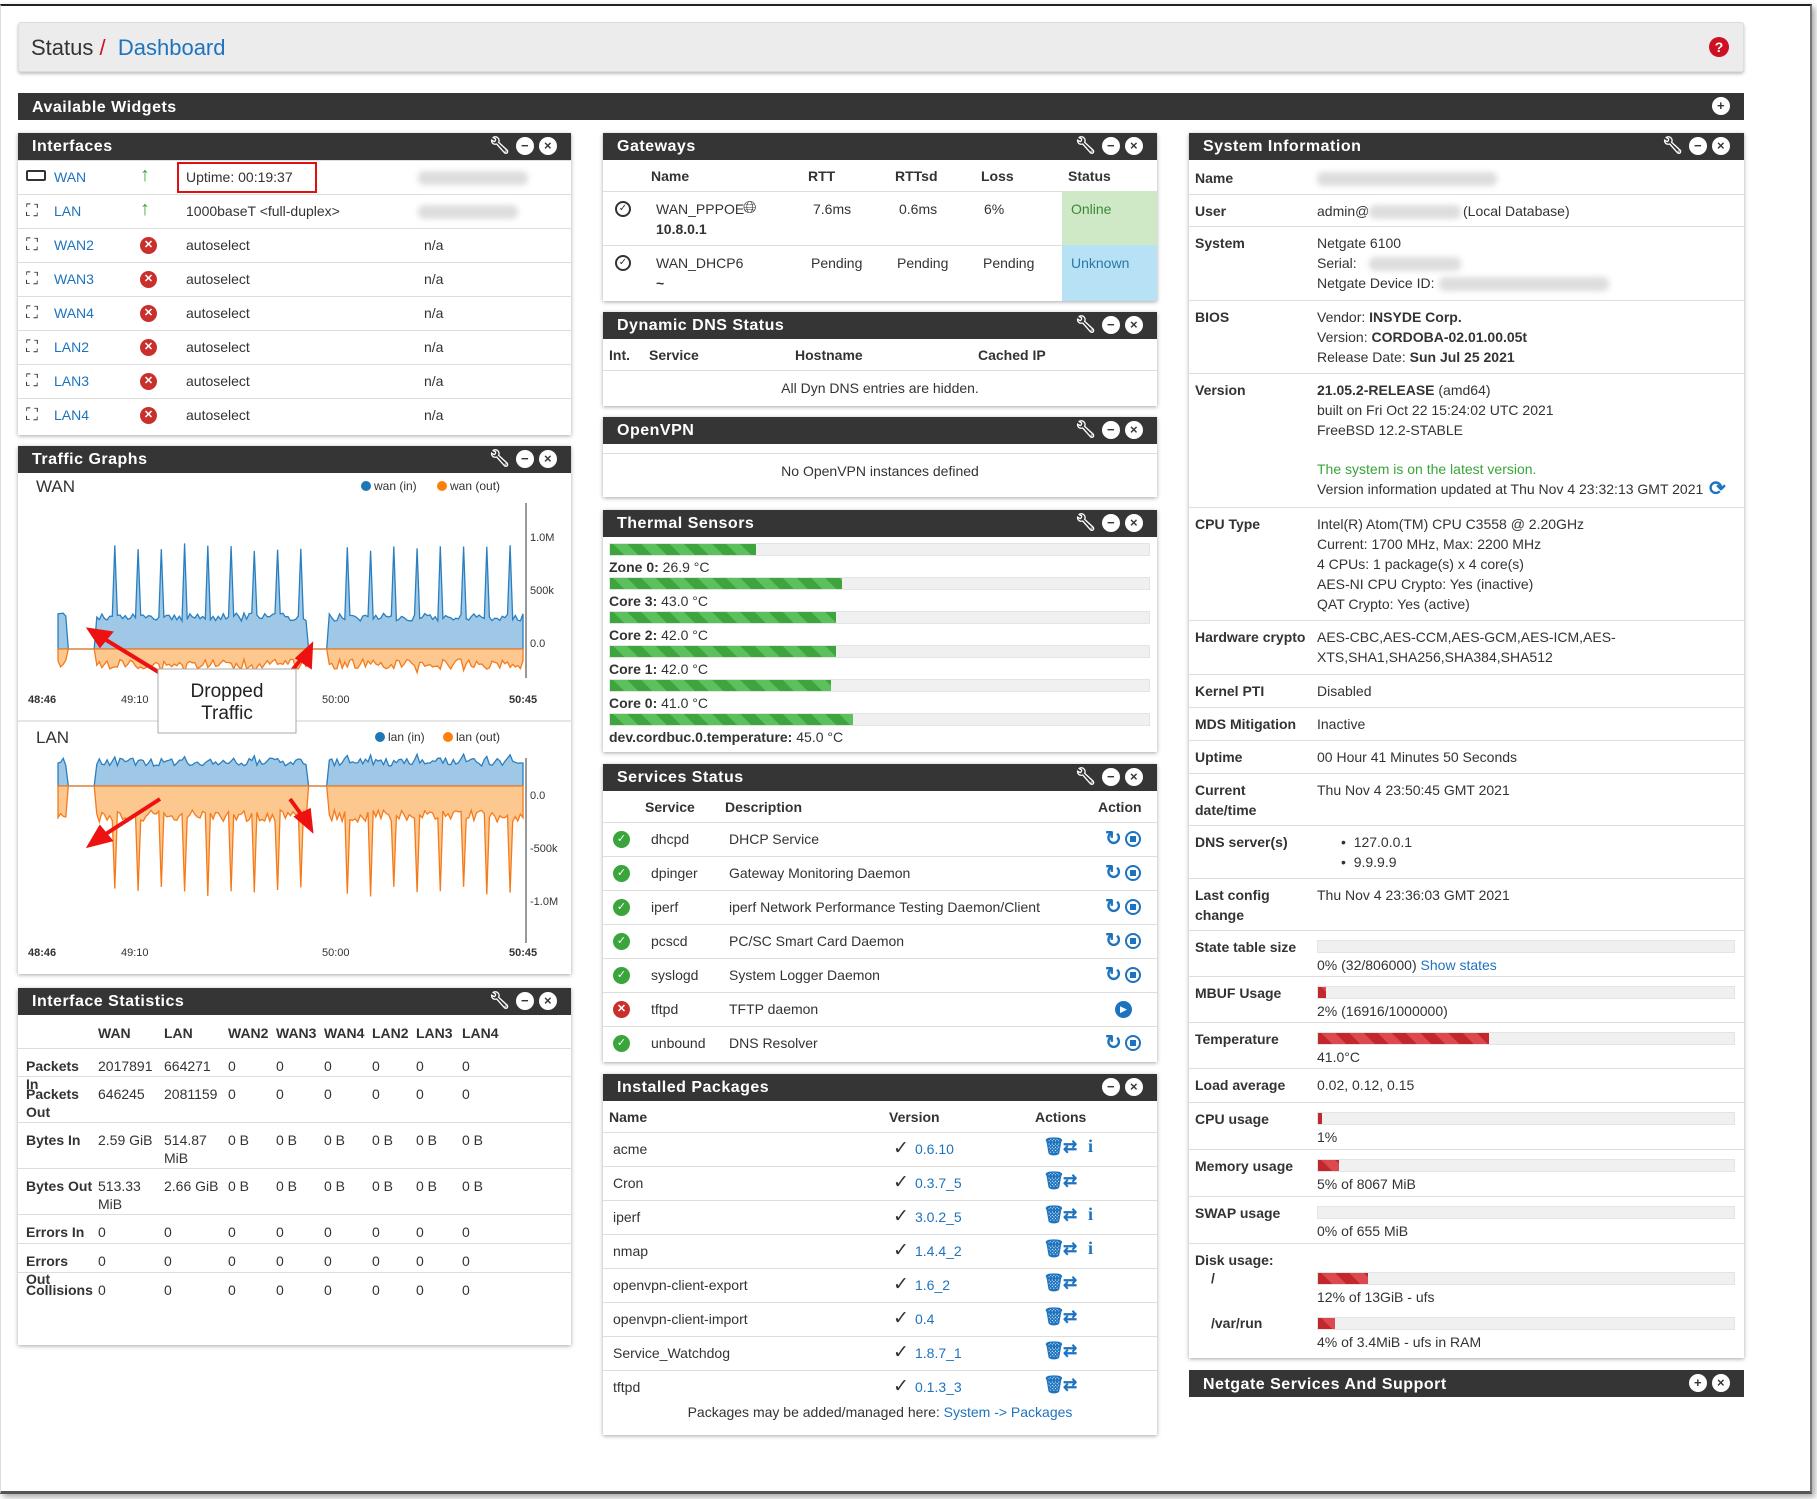  Describe the element at coordinates (938, 1353) in the screenshot. I see `package-version: 1.8.7_1` at that location.